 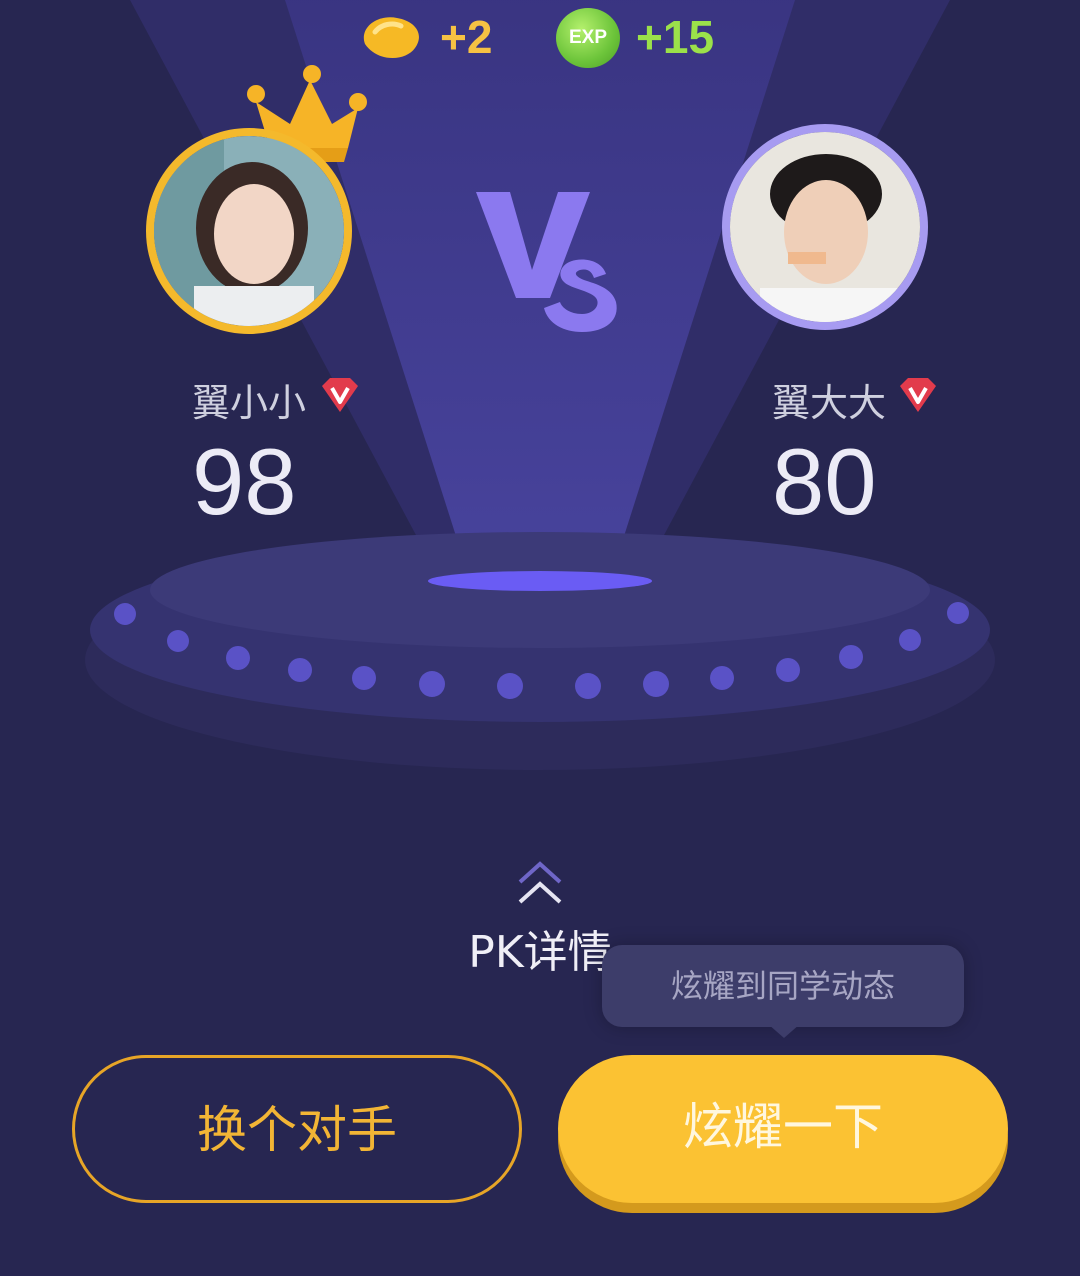 What do you see at coordinates (783, 986) in the screenshot?
I see `share-tooltip: 炫耀到同学动态` at bounding box center [783, 986].